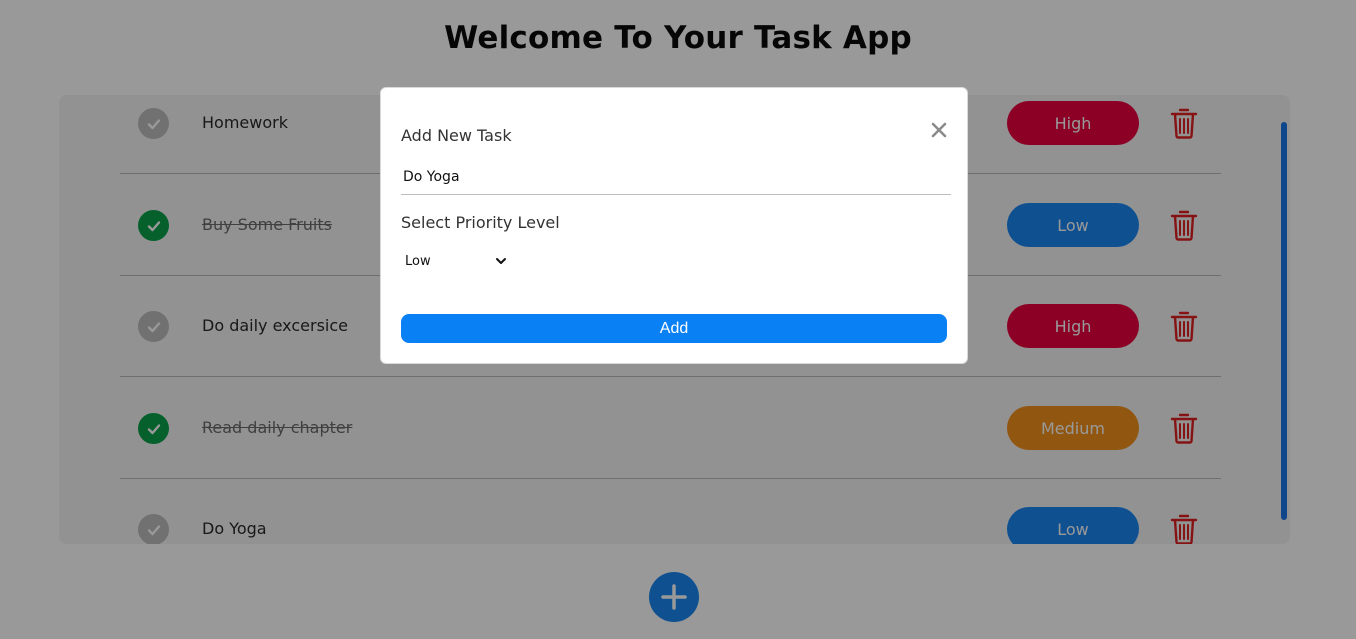 This screenshot has width=1356, height=639. Describe the element at coordinates (501, 261) in the screenshot. I see `chevron-down-icon` at that location.